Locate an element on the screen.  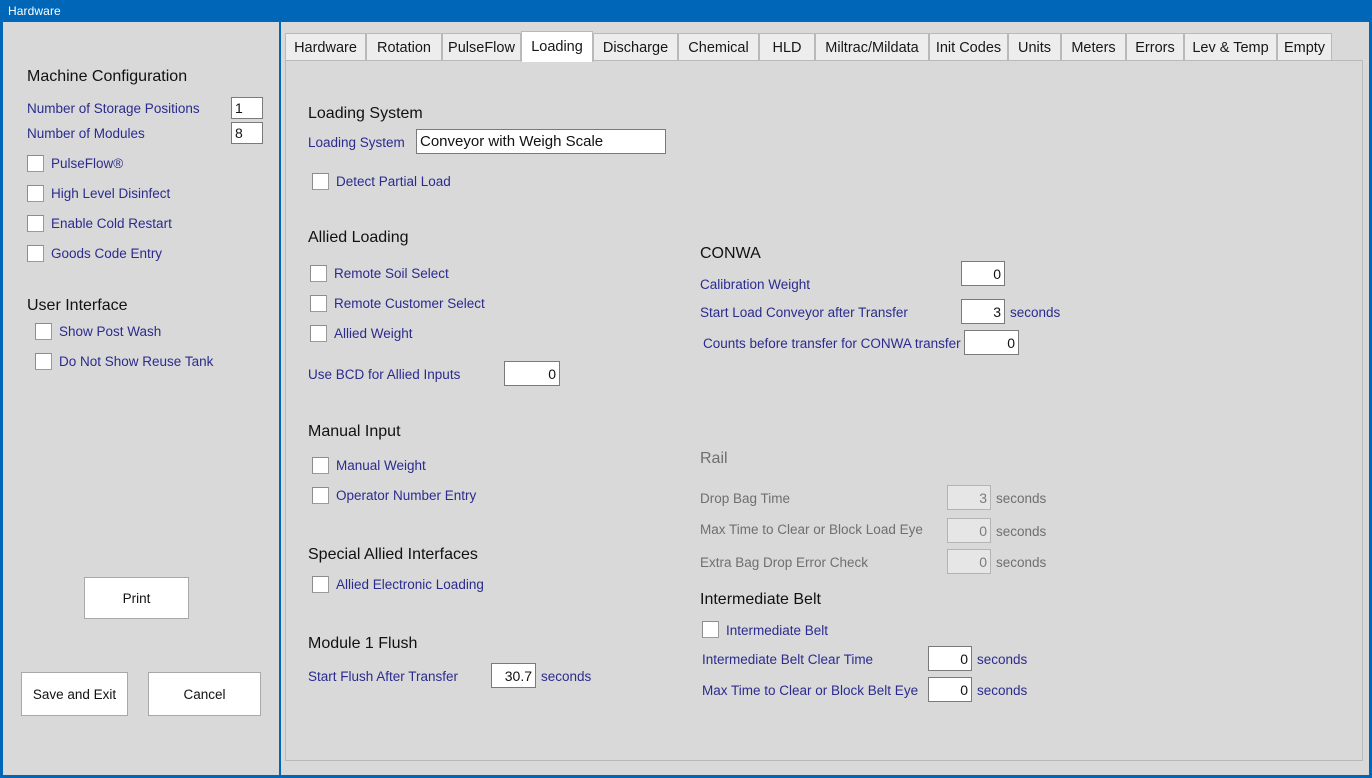
label-calibration-weight: Calibration Weight is located at coordinates (755, 284).